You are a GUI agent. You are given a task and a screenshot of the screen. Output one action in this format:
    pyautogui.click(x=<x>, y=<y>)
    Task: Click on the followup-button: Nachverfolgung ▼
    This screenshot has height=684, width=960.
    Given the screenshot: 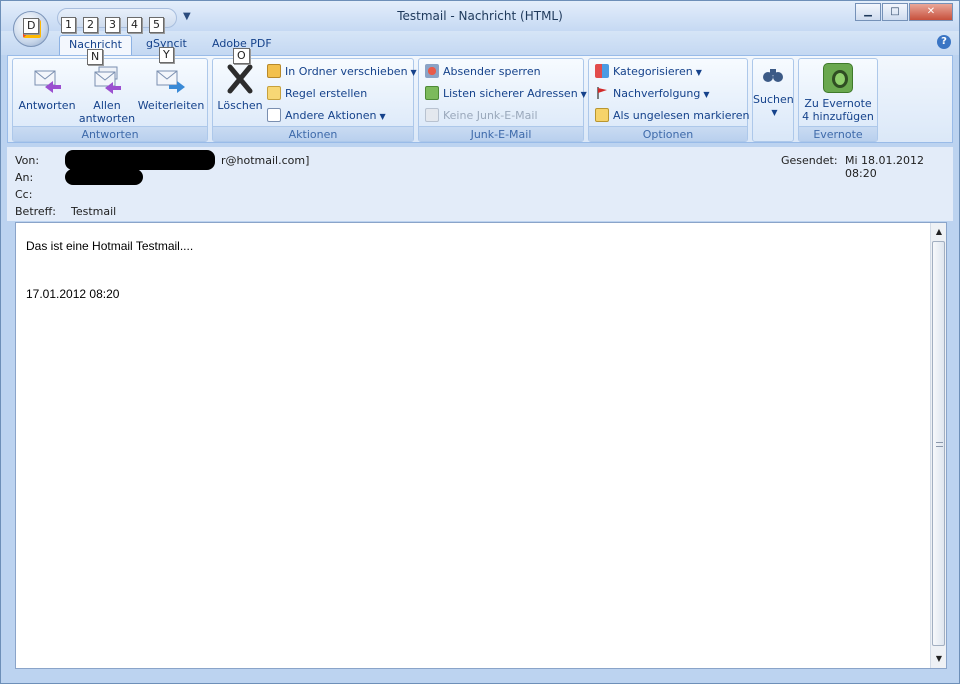 What is the action you would take?
    pyautogui.click(x=652, y=95)
    